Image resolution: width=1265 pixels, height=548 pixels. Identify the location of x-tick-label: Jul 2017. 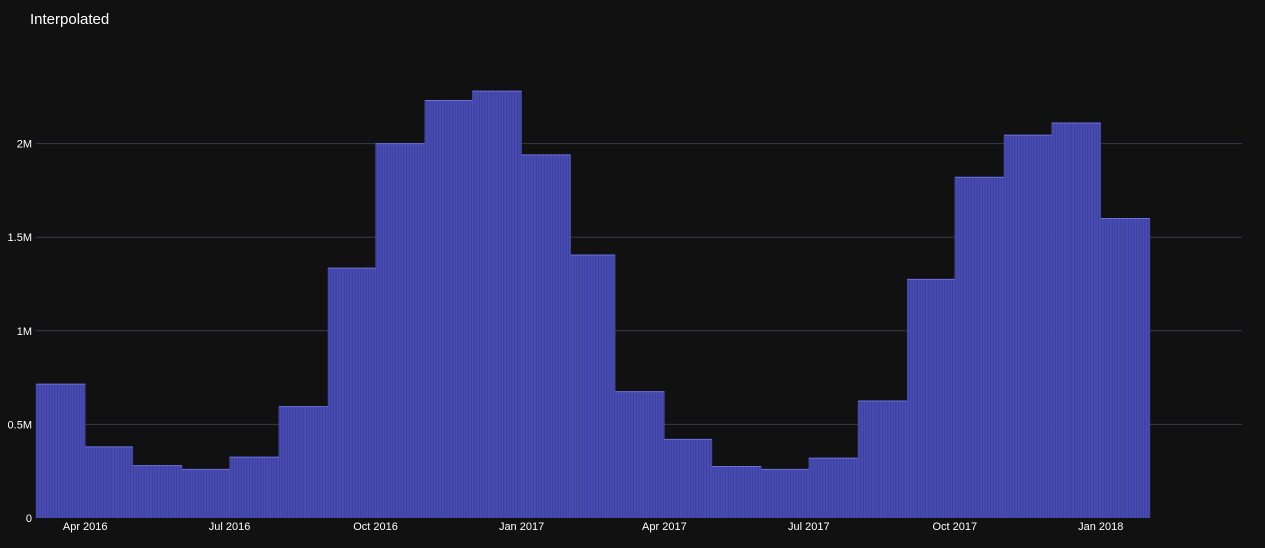
(809, 527).